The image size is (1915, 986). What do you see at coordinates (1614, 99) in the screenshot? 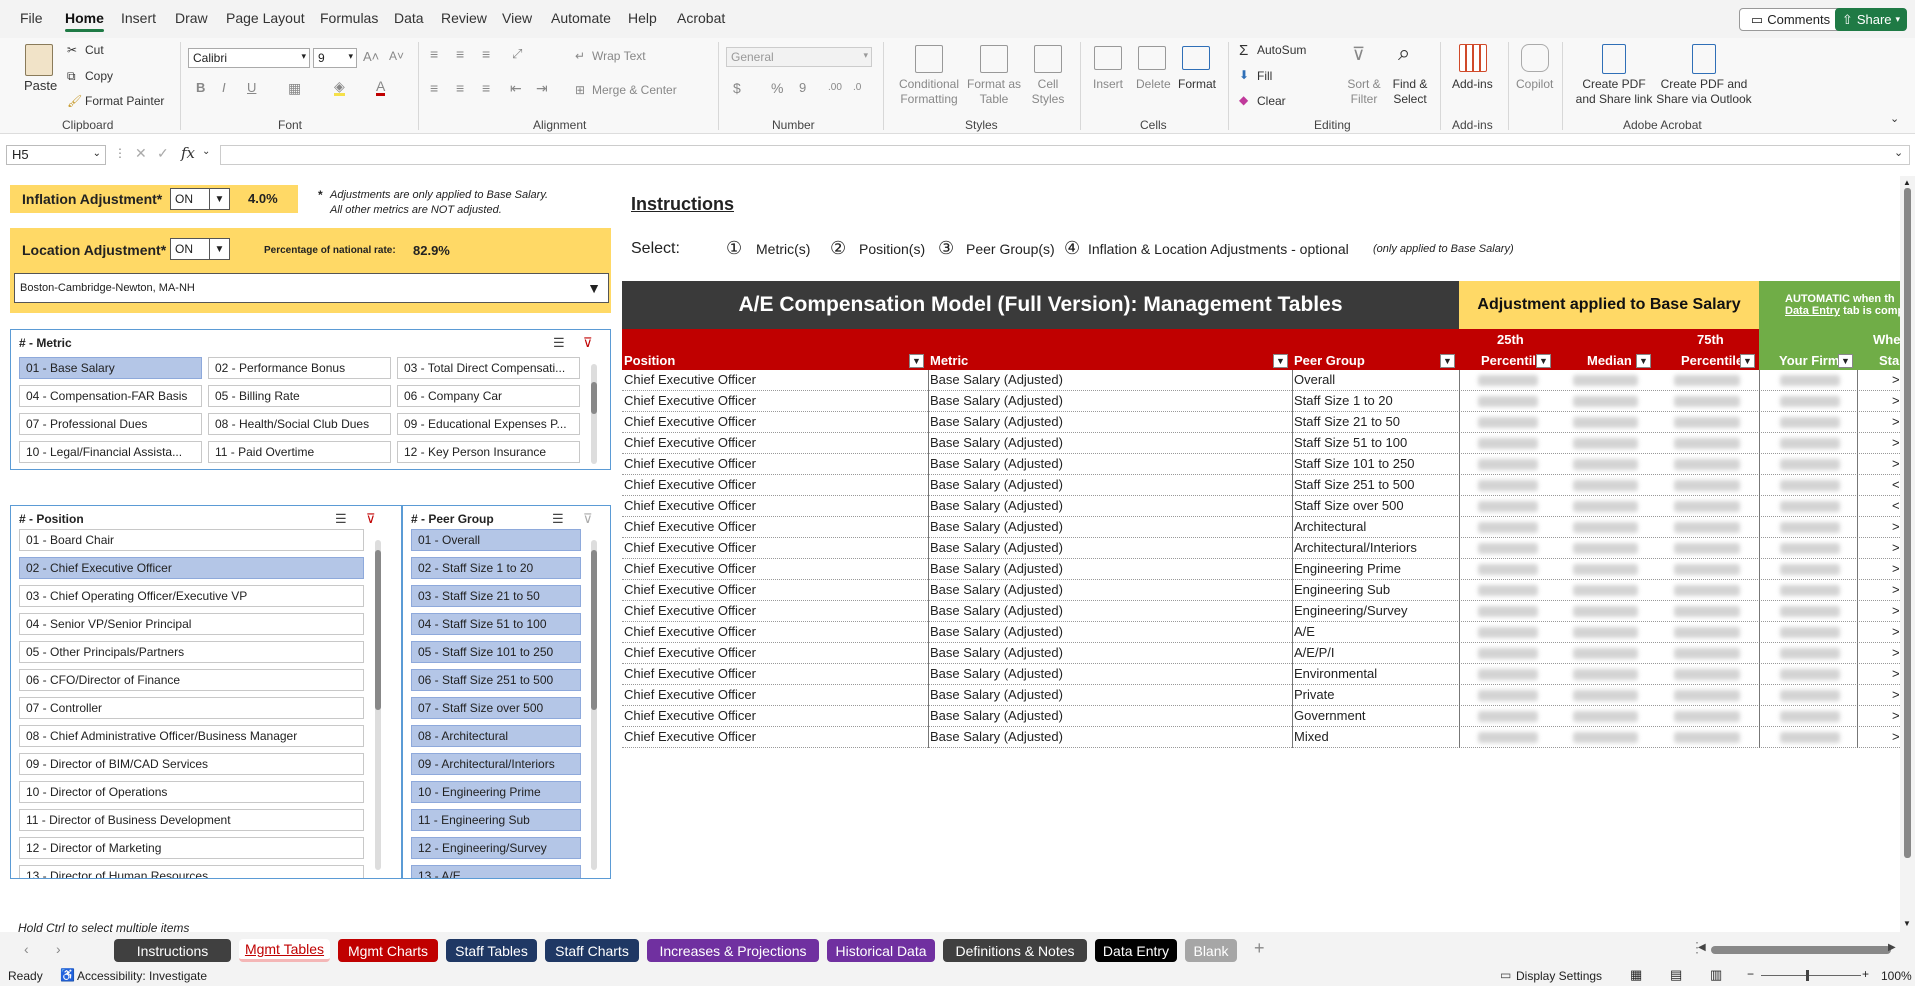
I see `create-pdf-link-line2: and Share link` at bounding box center [1614, 99].